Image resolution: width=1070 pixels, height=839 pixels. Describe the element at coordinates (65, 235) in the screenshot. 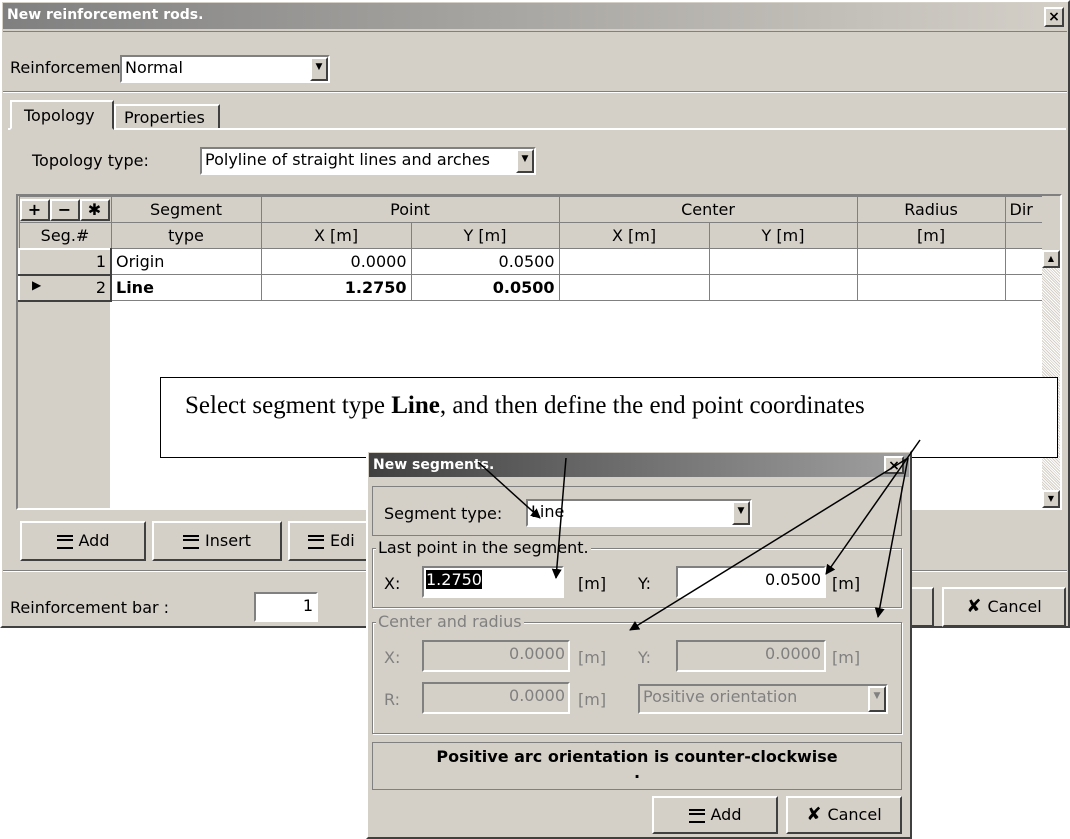

I see `header-seg-num: Seg.#` at that location.